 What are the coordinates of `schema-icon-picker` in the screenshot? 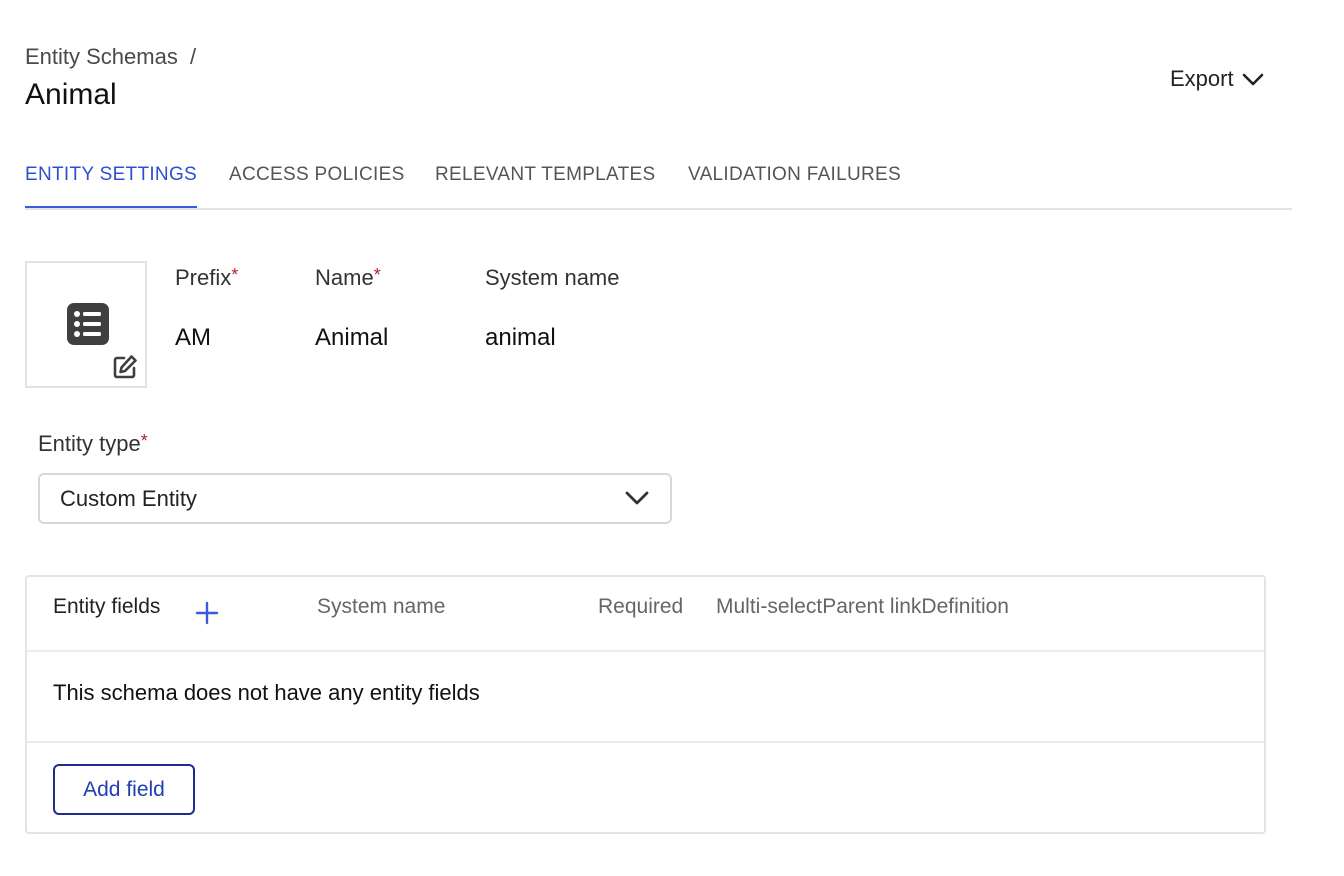 It's located at (86, 324).